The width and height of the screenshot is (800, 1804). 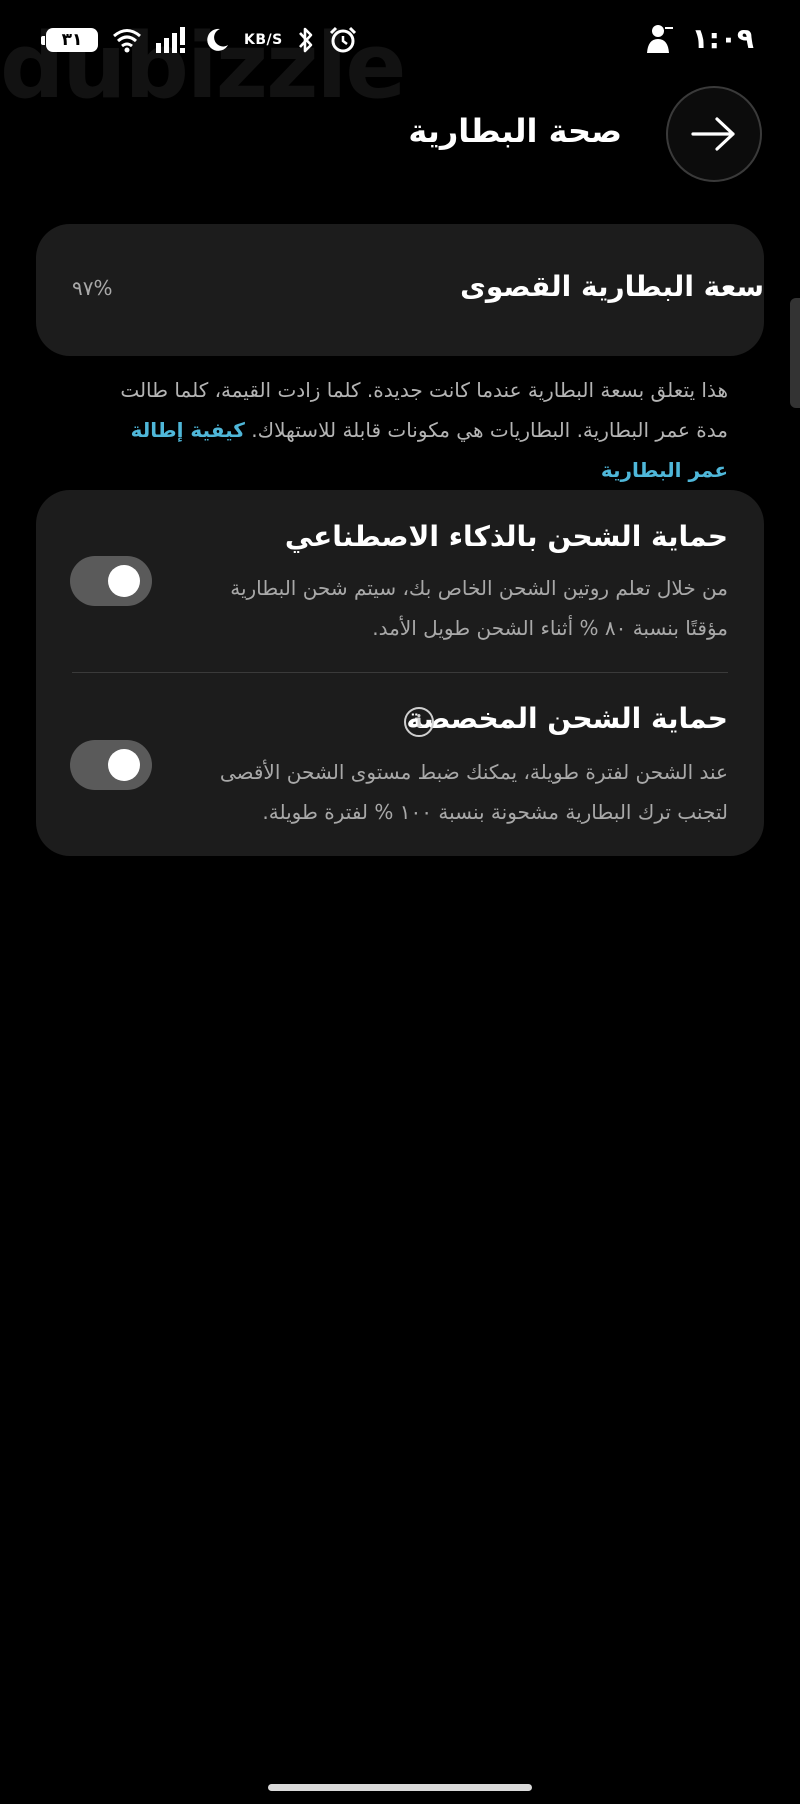 I want to click on custom-charging-protection-toggle, so click(x=111, y=765).